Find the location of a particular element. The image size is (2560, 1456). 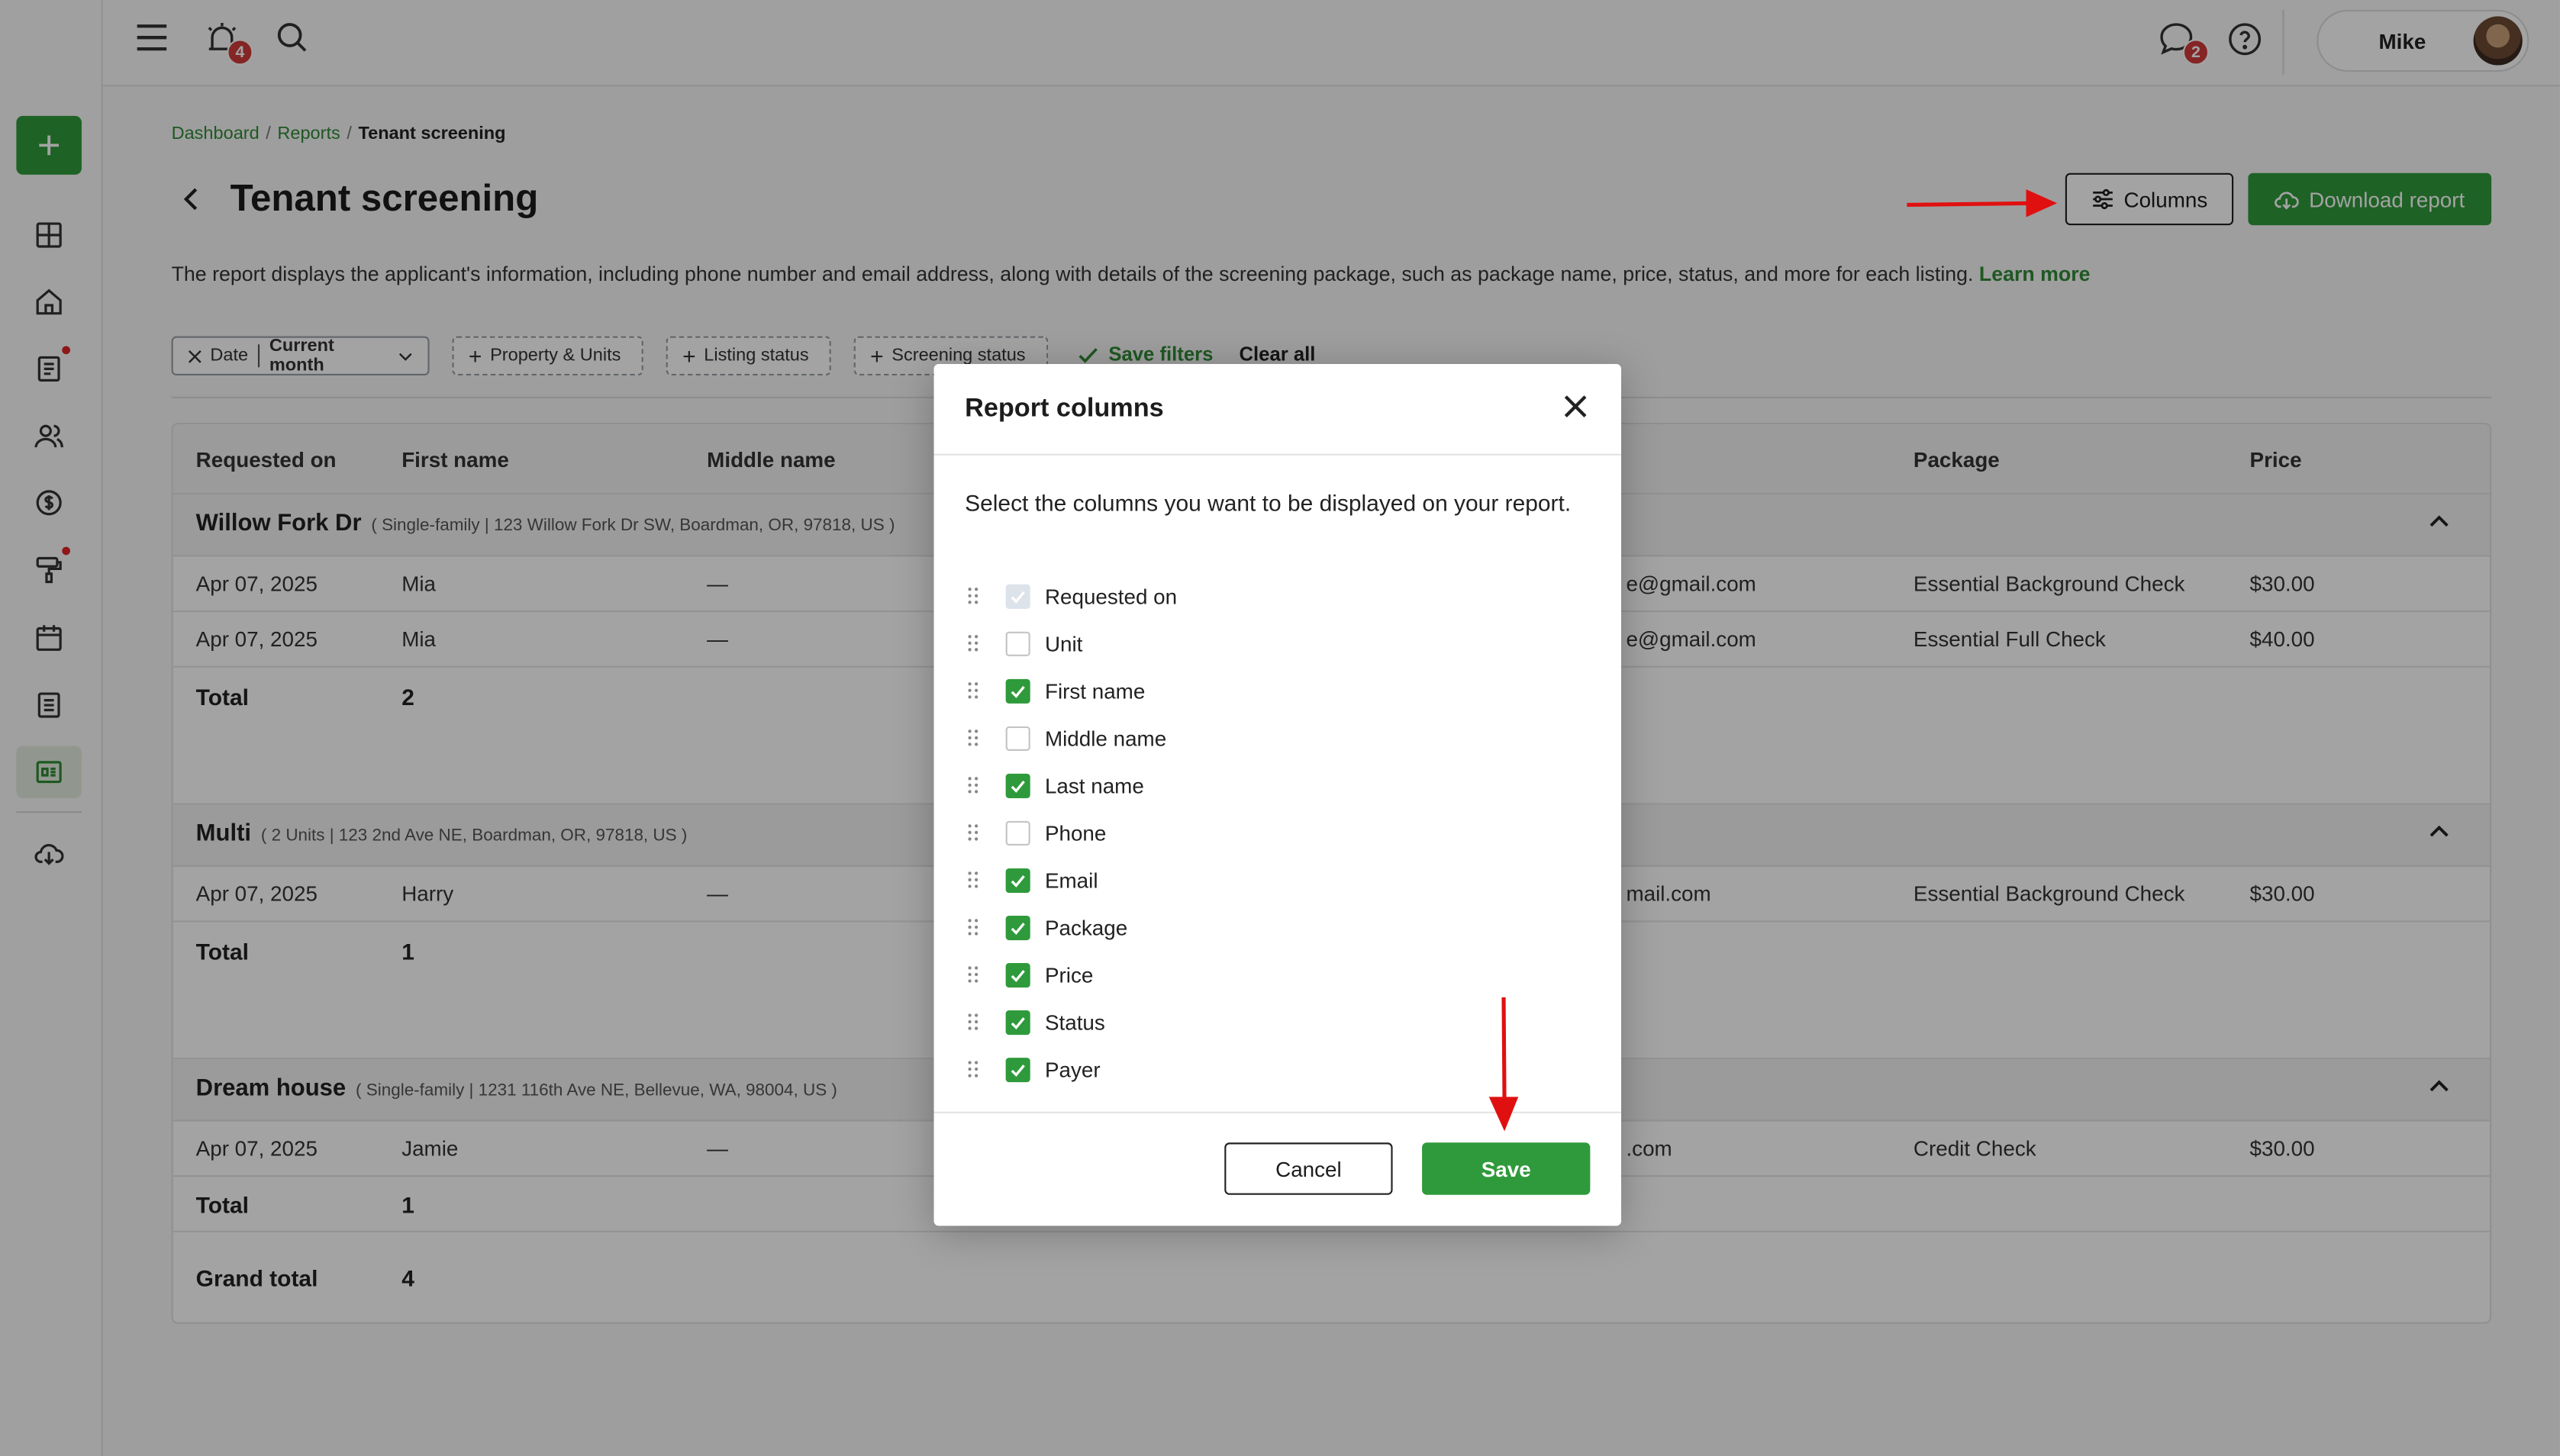

column-option: Phone is located at coordinates (1260, 833).